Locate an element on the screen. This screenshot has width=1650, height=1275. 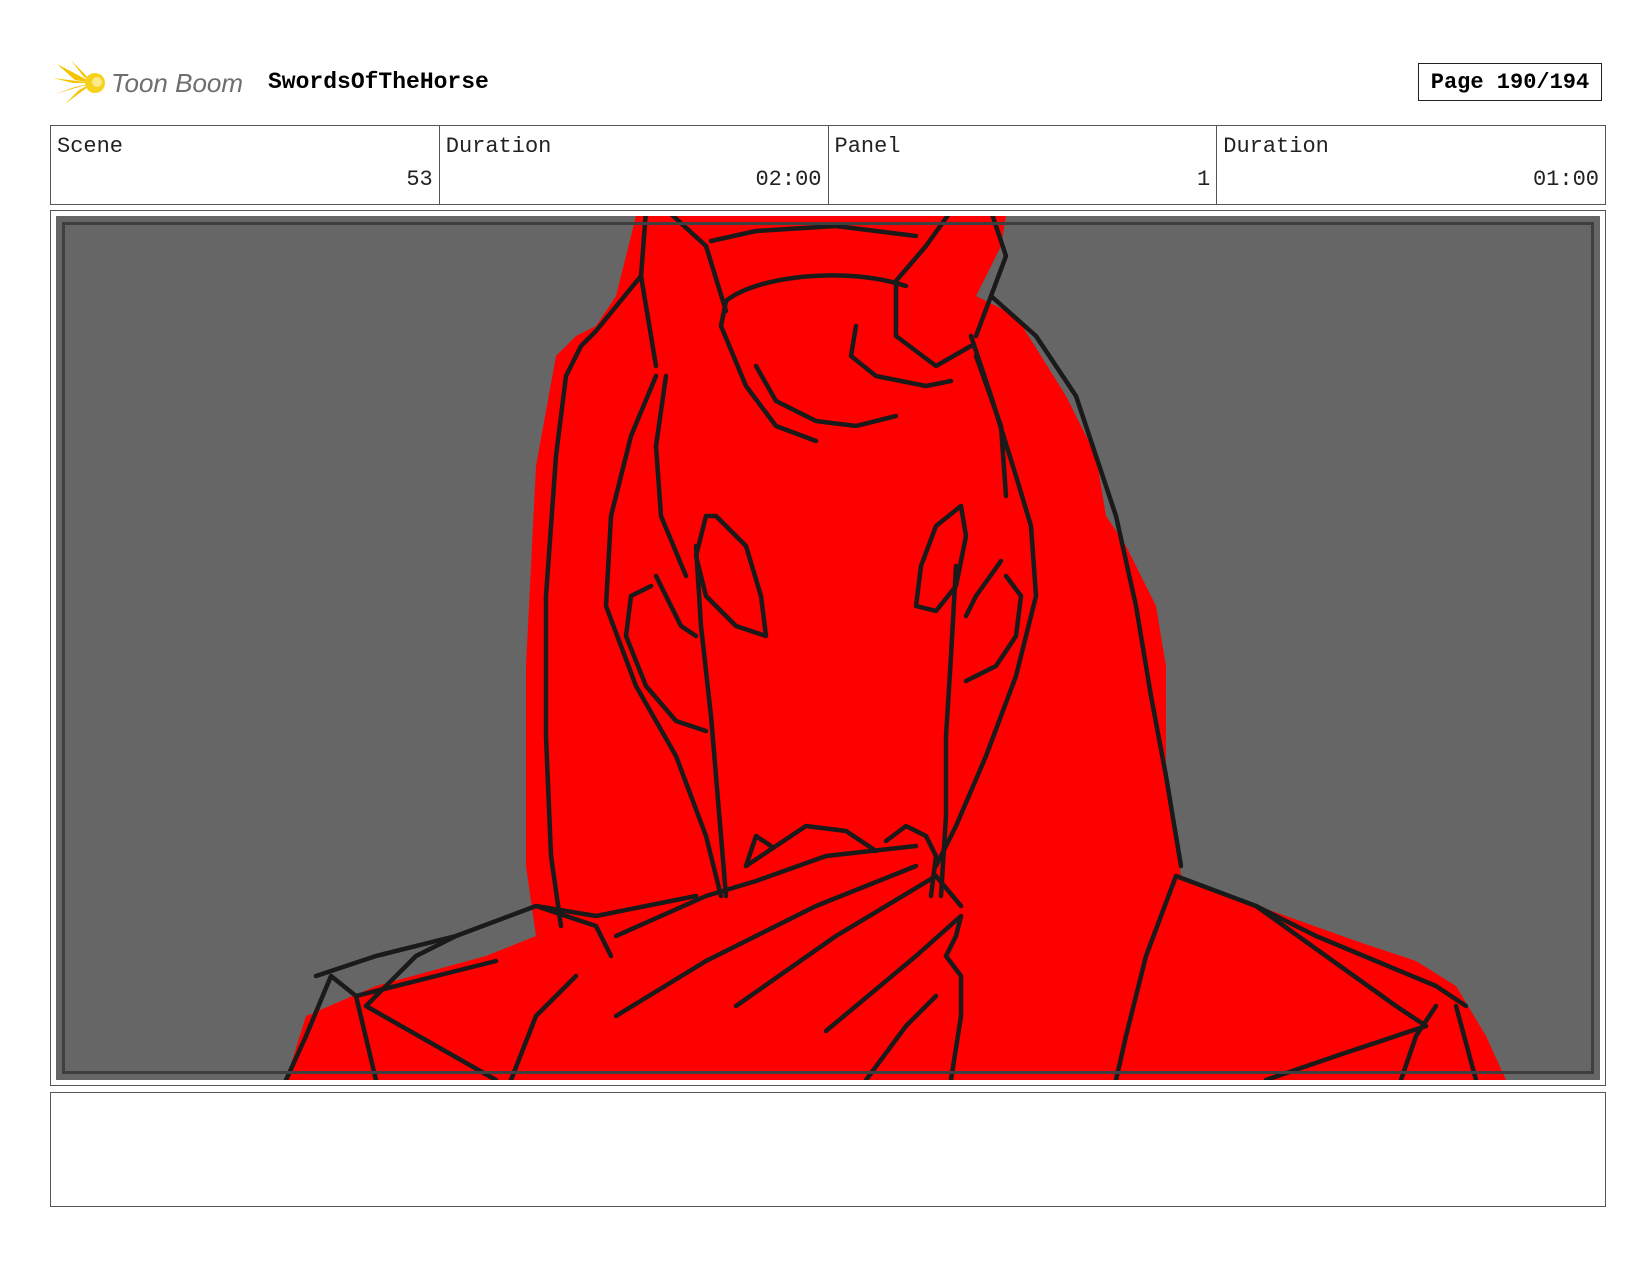
panel-value: 1 is located at coordinates (1204, 179).